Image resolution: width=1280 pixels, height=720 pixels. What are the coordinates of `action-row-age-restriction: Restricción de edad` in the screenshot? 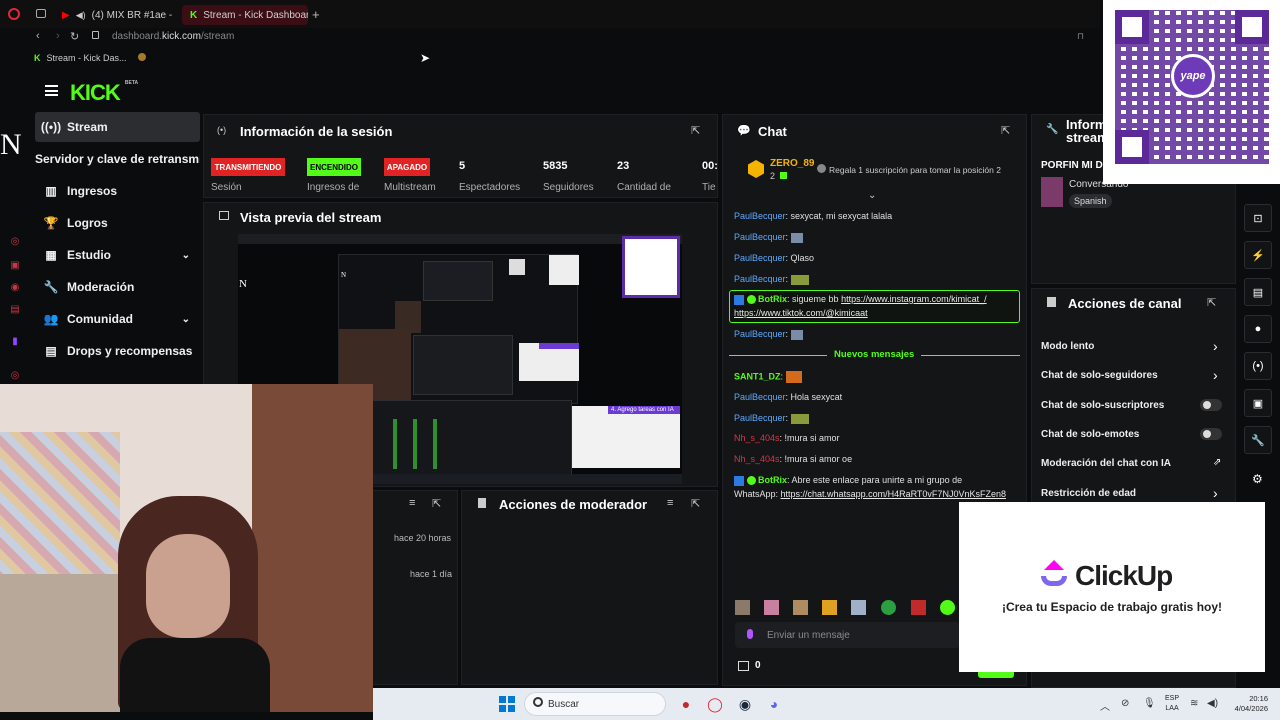 It's located at (1088, 493).